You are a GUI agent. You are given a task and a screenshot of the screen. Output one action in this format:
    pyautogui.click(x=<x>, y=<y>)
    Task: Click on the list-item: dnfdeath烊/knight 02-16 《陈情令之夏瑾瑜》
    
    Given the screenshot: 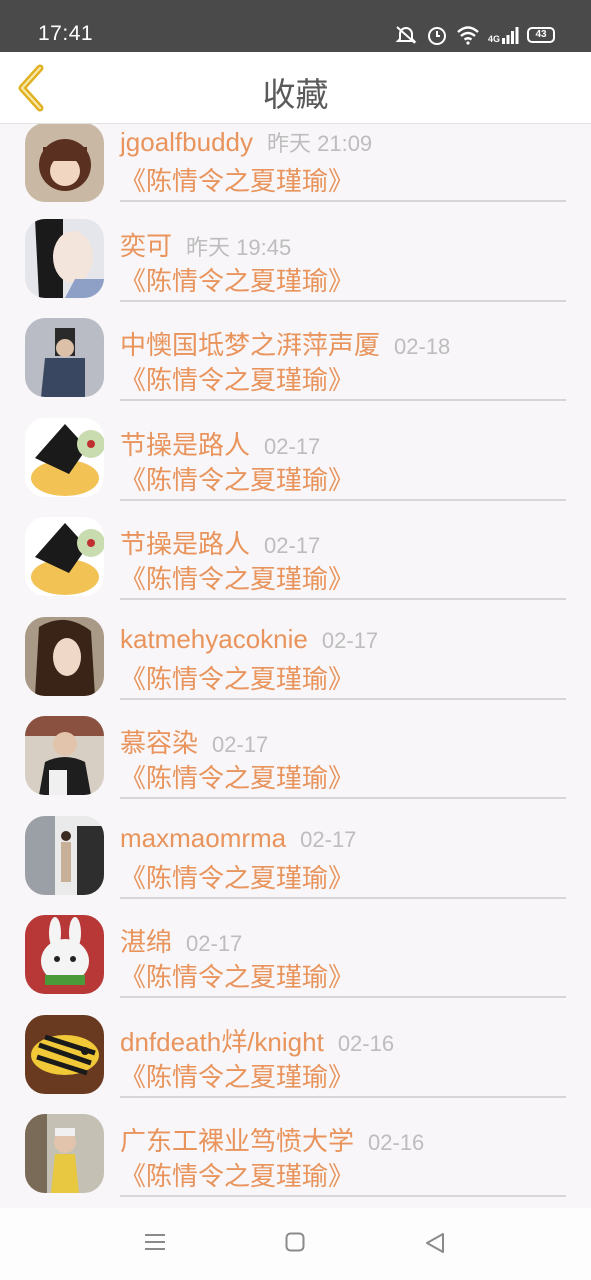 What is the action you would take?
    pyautogui.click(x=295, y=1066)
    